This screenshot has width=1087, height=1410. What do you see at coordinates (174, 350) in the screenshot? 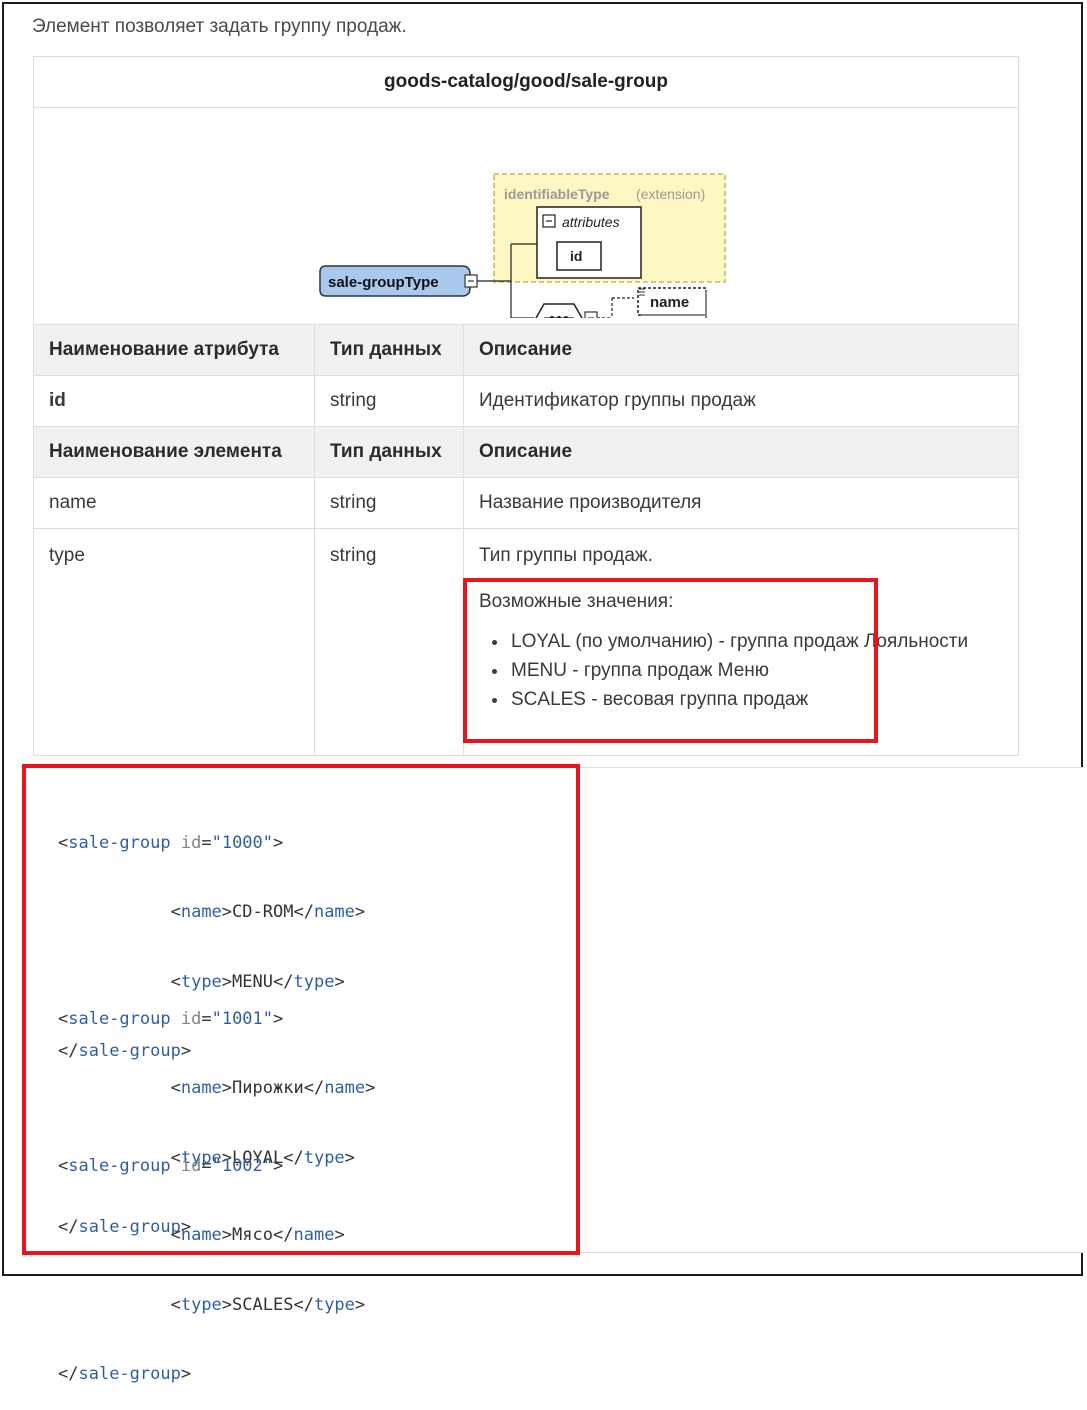
I see `attr-header-name: Наименование атрибута` at bounding box center [174, 350].